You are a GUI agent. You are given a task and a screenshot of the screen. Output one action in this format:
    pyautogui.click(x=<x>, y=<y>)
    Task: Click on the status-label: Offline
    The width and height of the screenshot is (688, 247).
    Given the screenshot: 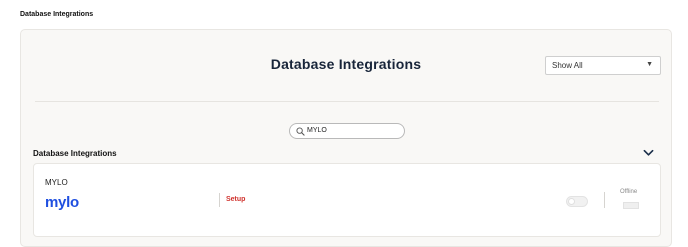 What is the action you would take?
    pyautogui.click(x=629, y=192)
    